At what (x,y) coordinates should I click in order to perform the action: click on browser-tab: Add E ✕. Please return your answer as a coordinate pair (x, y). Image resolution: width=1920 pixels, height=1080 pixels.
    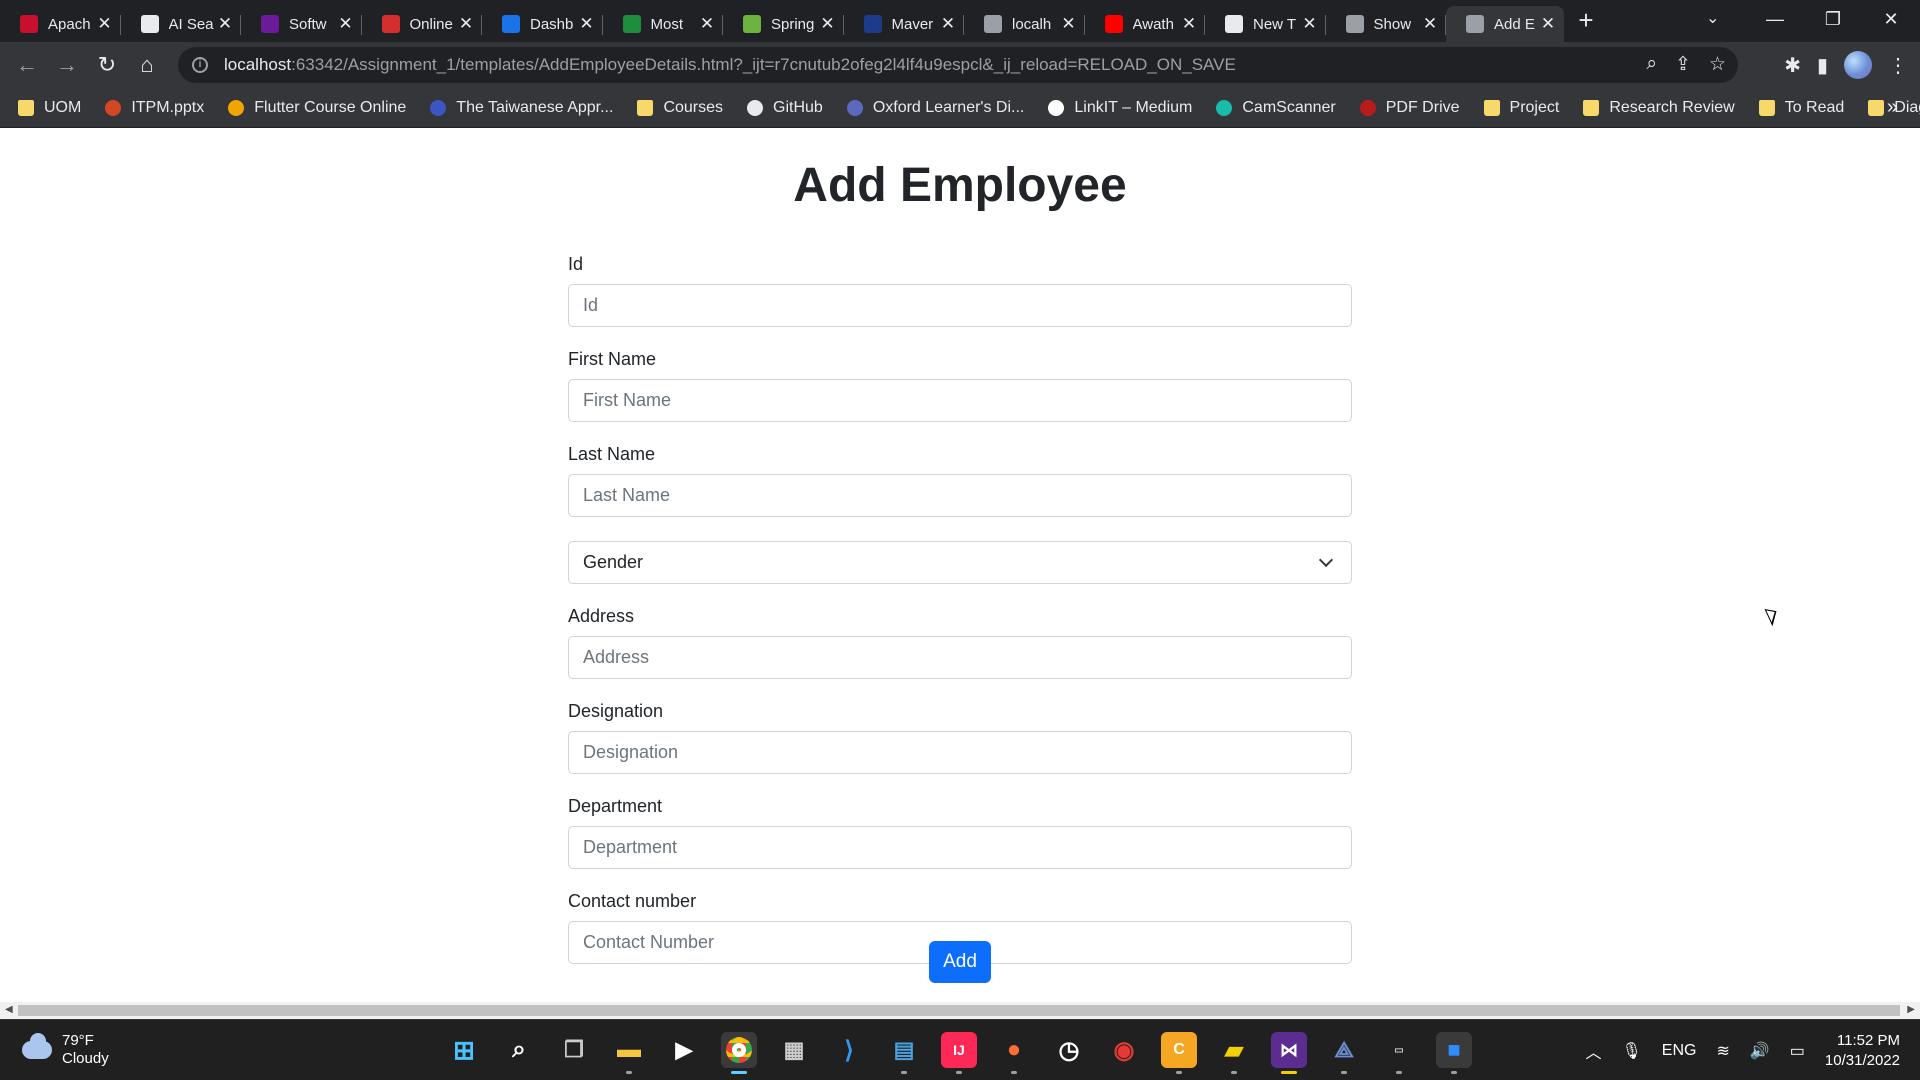
    Looking at the image, I should click on (1505, 24).